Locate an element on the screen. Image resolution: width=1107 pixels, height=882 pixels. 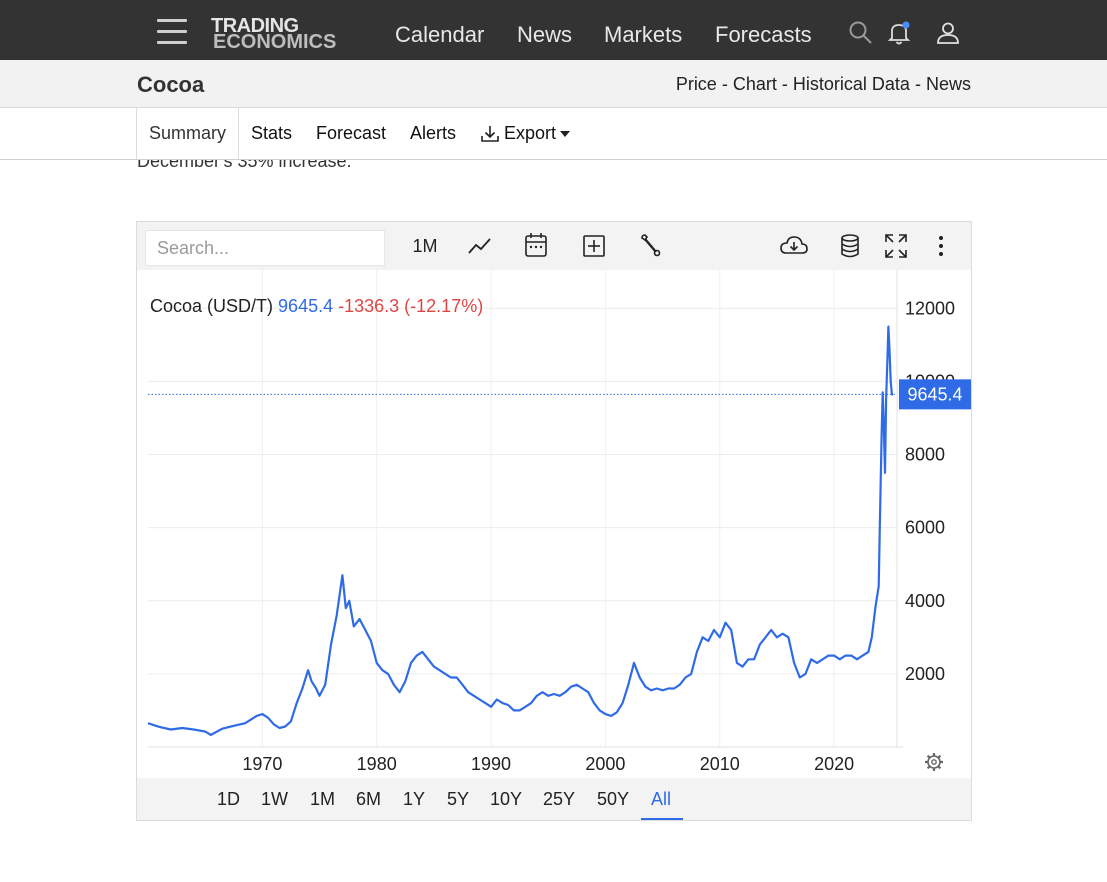
range-1y: 1Y is located at coordinates (414, 799).